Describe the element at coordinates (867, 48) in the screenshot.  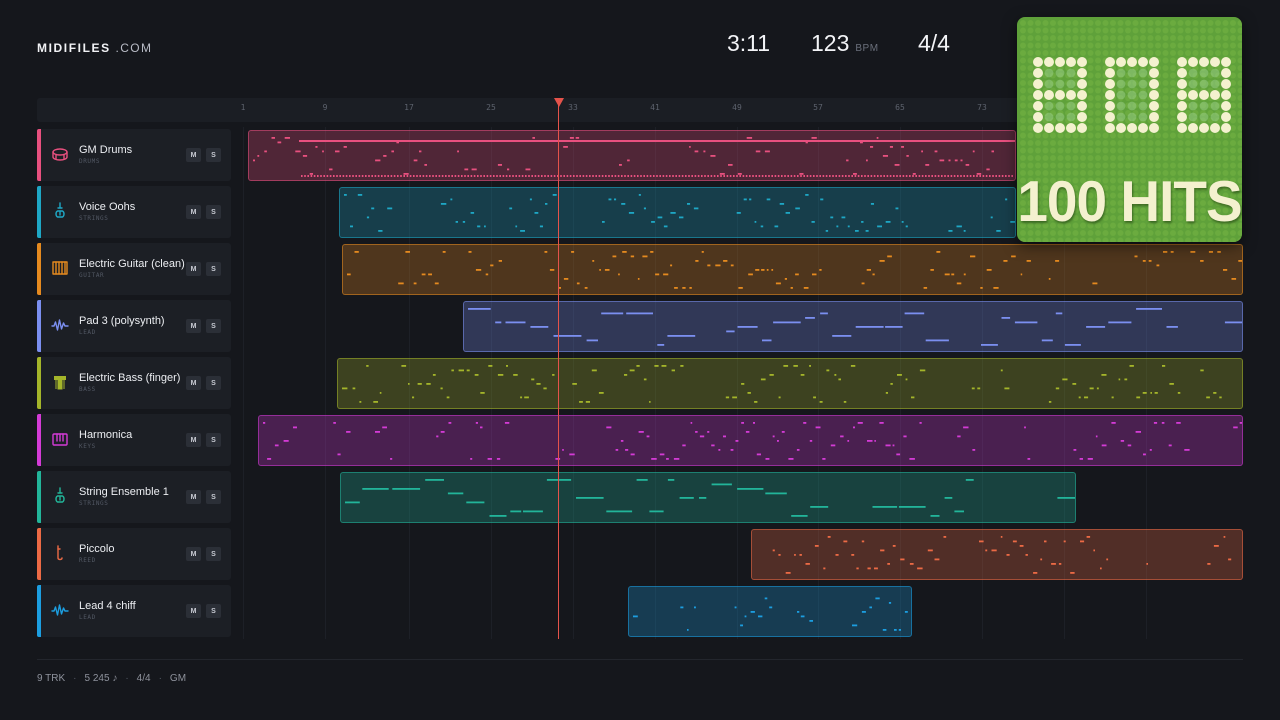
I see `tempo-unit: BPM` at that location.